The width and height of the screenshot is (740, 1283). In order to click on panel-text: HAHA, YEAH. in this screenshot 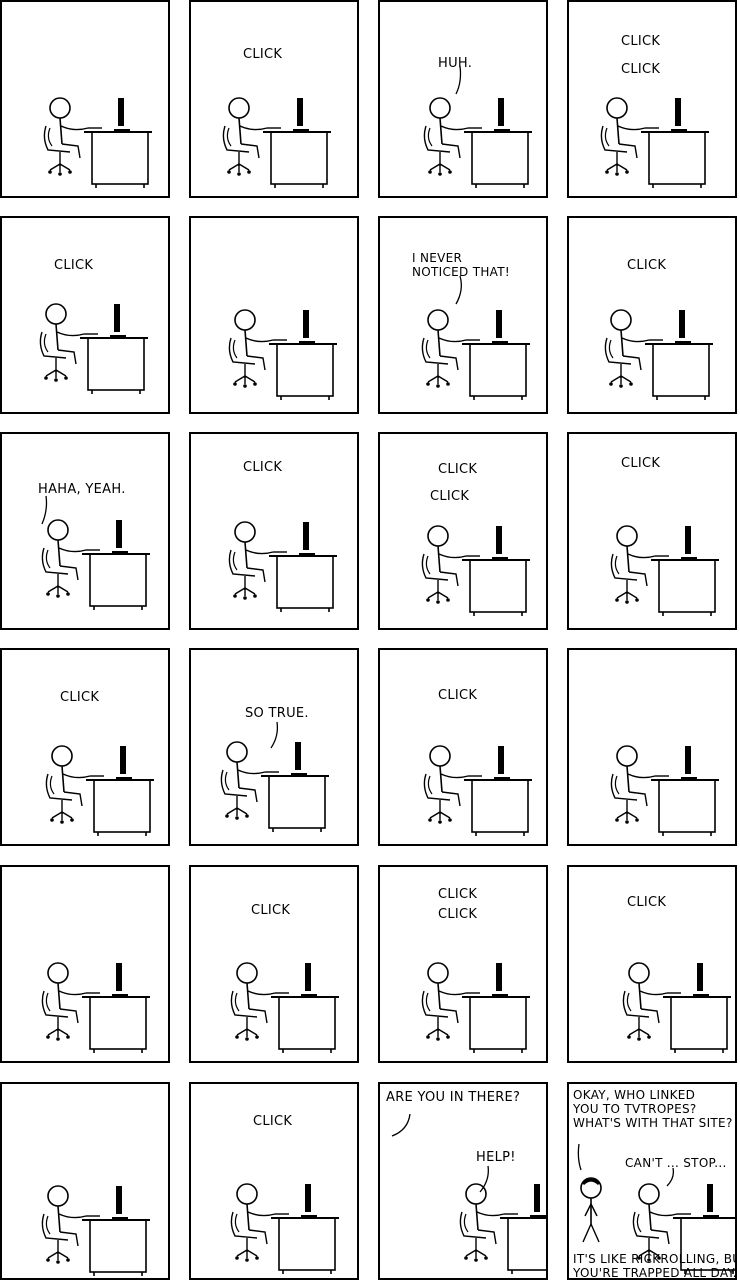, I will do `click(82, 489)`.